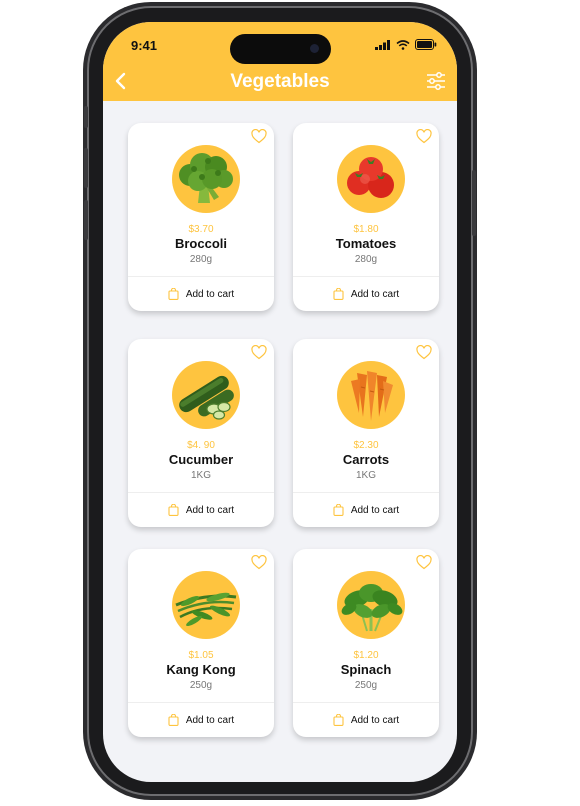  Describe the element at coordinates (403, 44) in the screenshot. I see `wifi-icon` at that location.